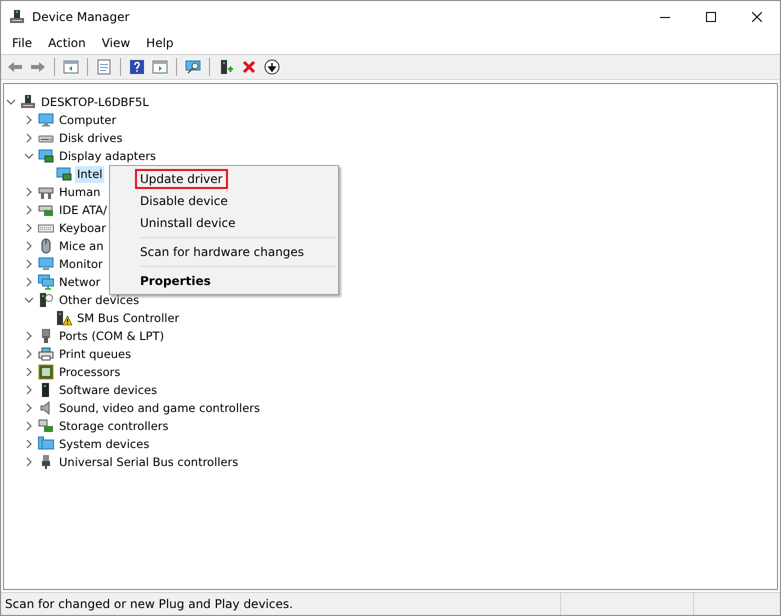  I want to click on printer-icon, so click(46, 354).